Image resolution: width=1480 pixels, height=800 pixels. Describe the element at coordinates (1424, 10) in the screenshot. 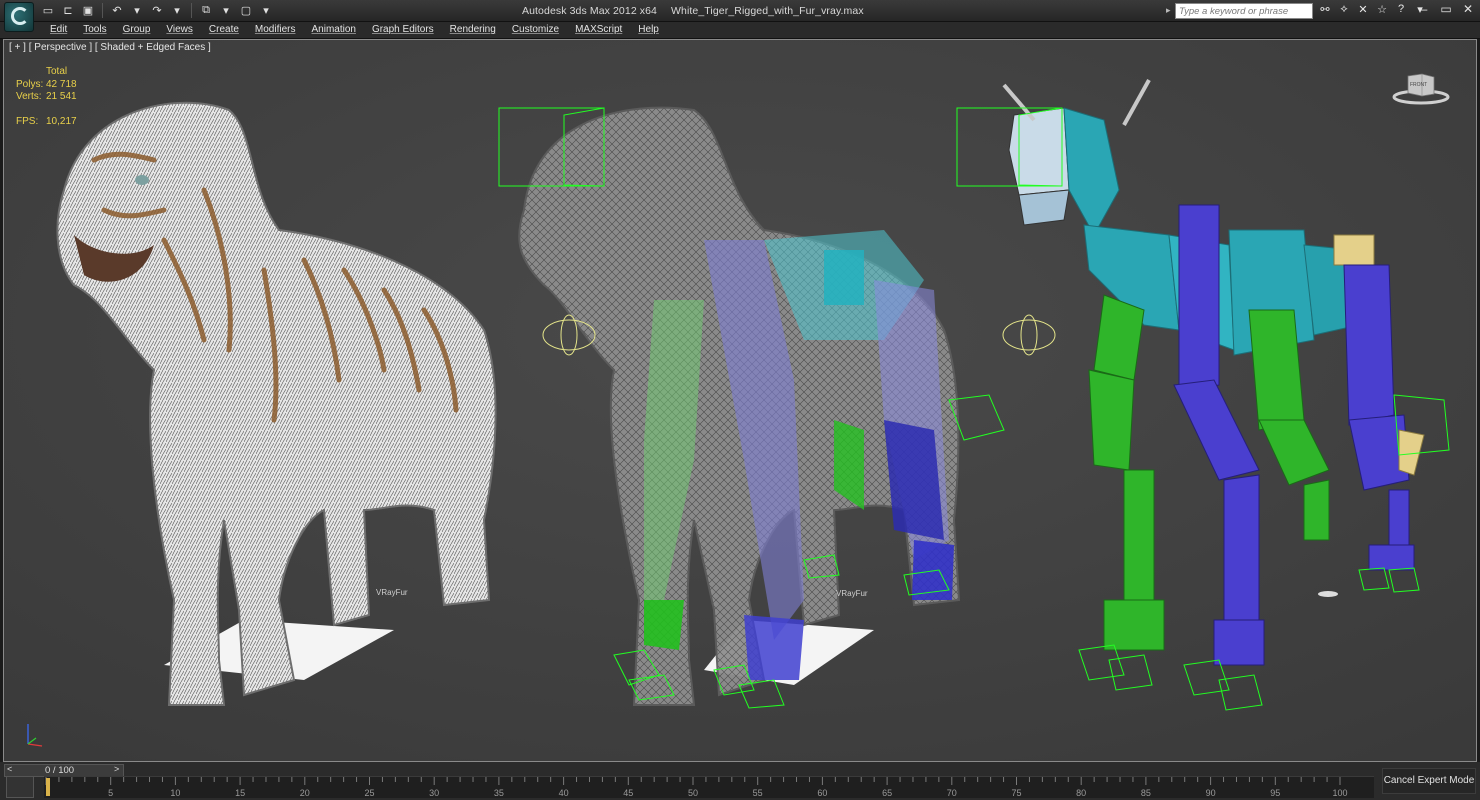

I see `minimize-icon: –` at that location.